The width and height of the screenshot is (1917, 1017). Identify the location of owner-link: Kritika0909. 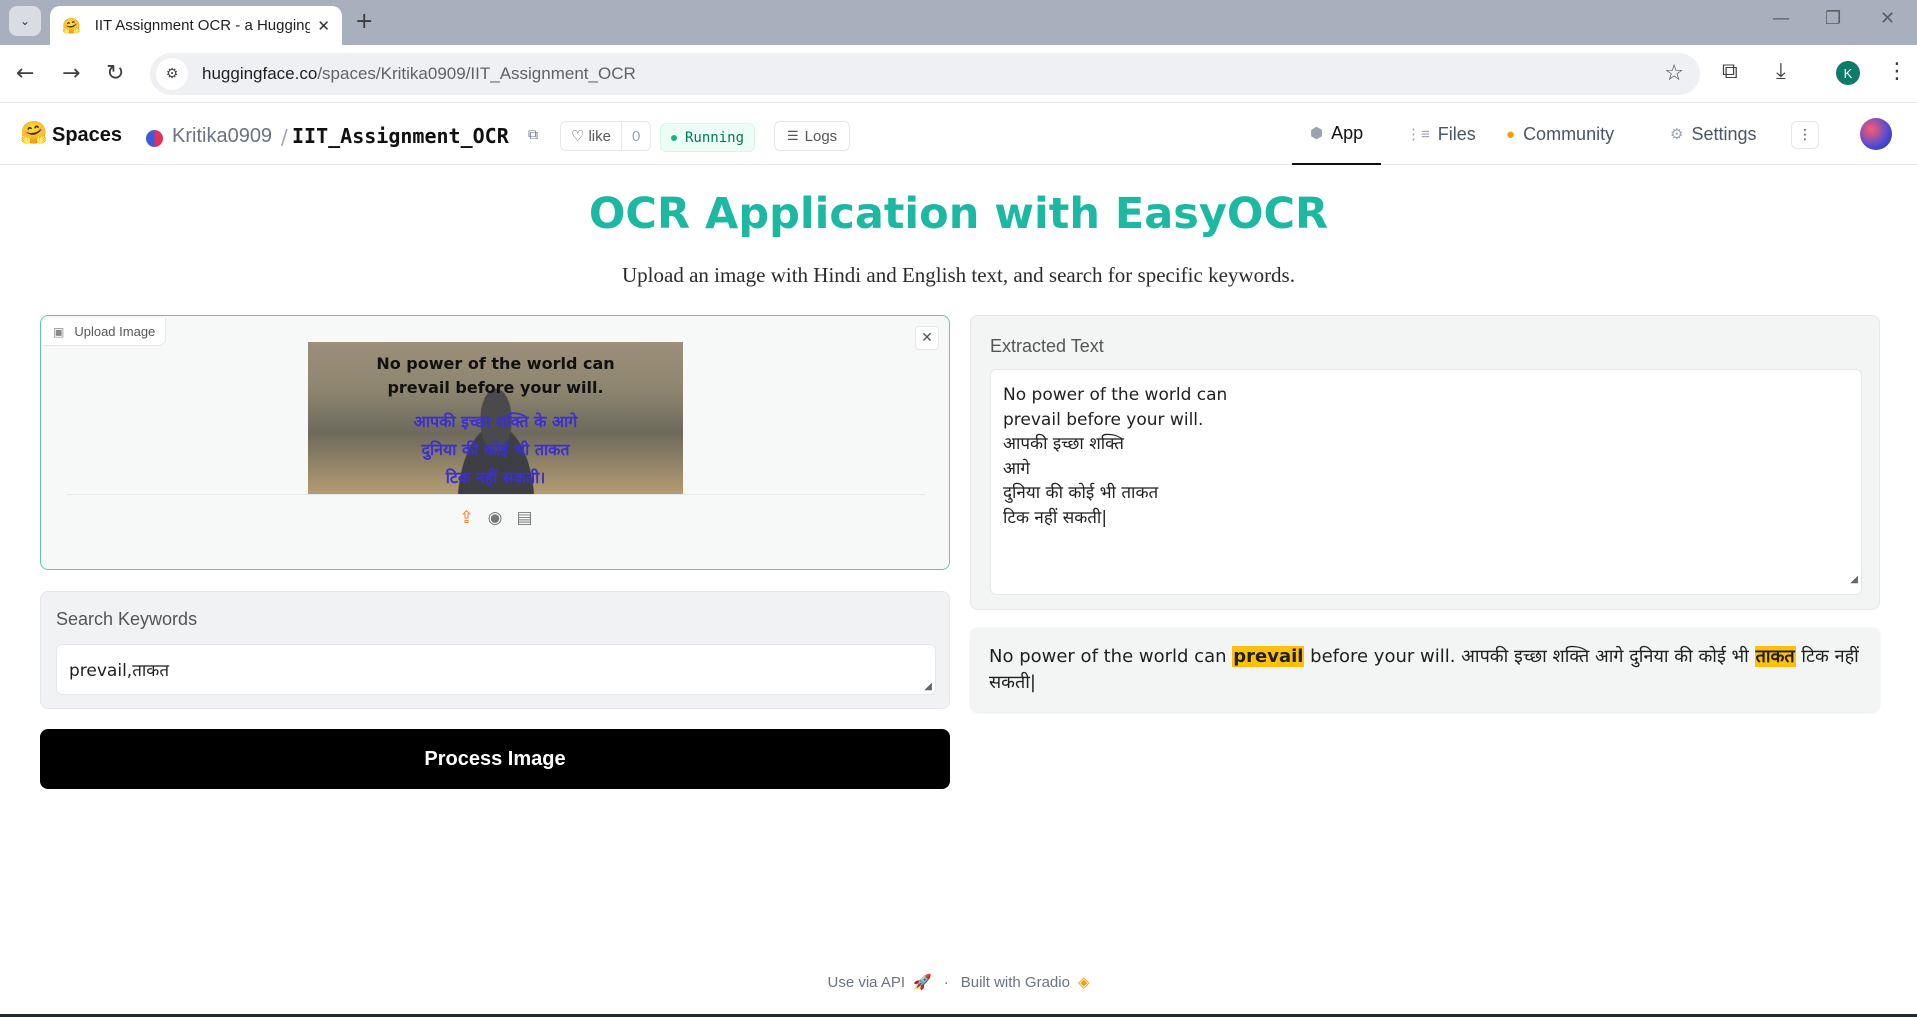
(222, 136).